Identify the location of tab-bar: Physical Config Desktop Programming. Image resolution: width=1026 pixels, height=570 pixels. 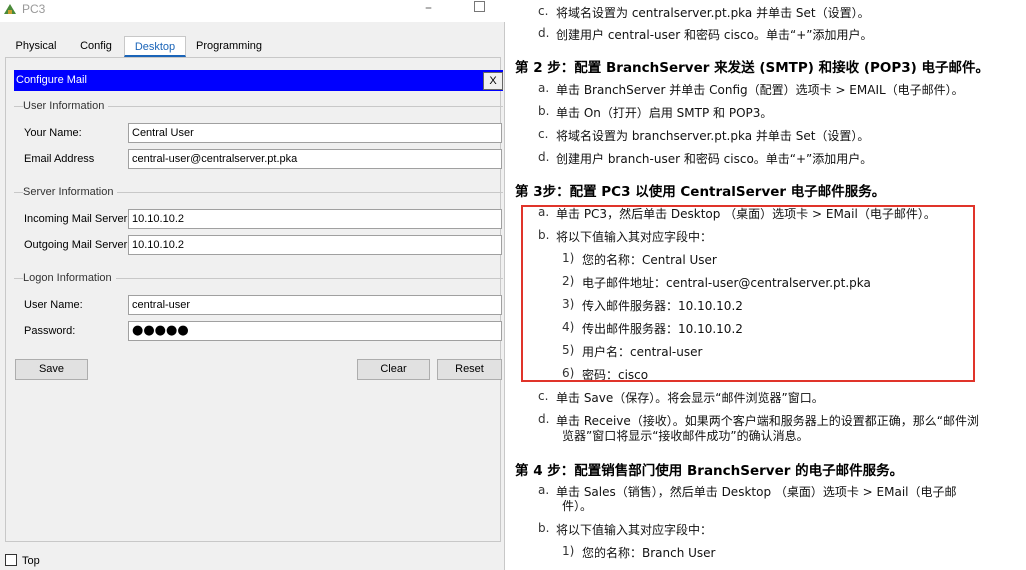
(253, 47).